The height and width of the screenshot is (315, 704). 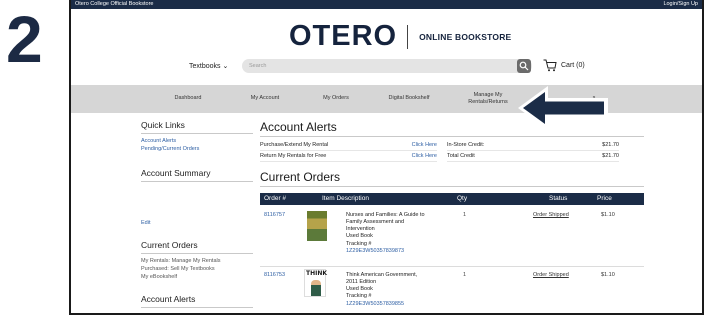 I want to click on current-orders-heading: Current Orders, so click(x=452, y=178).